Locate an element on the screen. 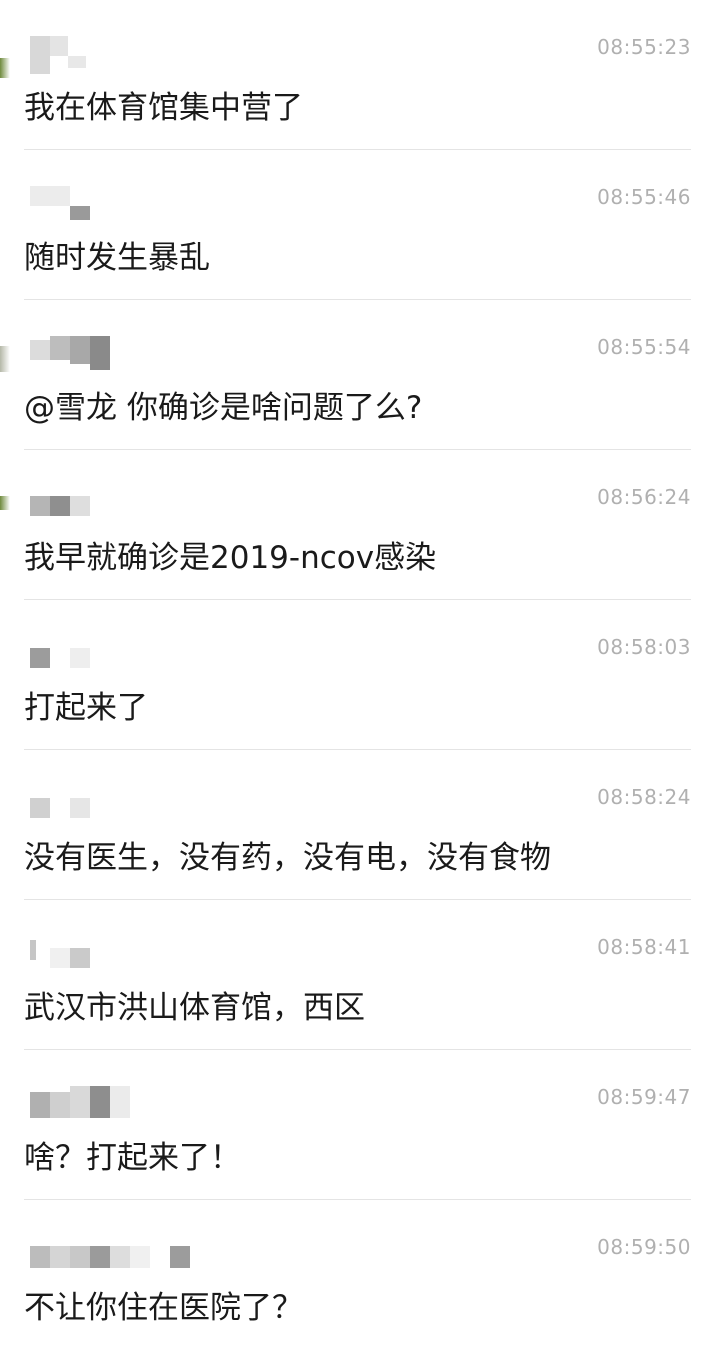 Image resolution: width=709 pixels, height=1350 pixels. message-item: 08:58:24 没有医生，没有药，没有电，没有食物 is located at coordinates (357, 825).